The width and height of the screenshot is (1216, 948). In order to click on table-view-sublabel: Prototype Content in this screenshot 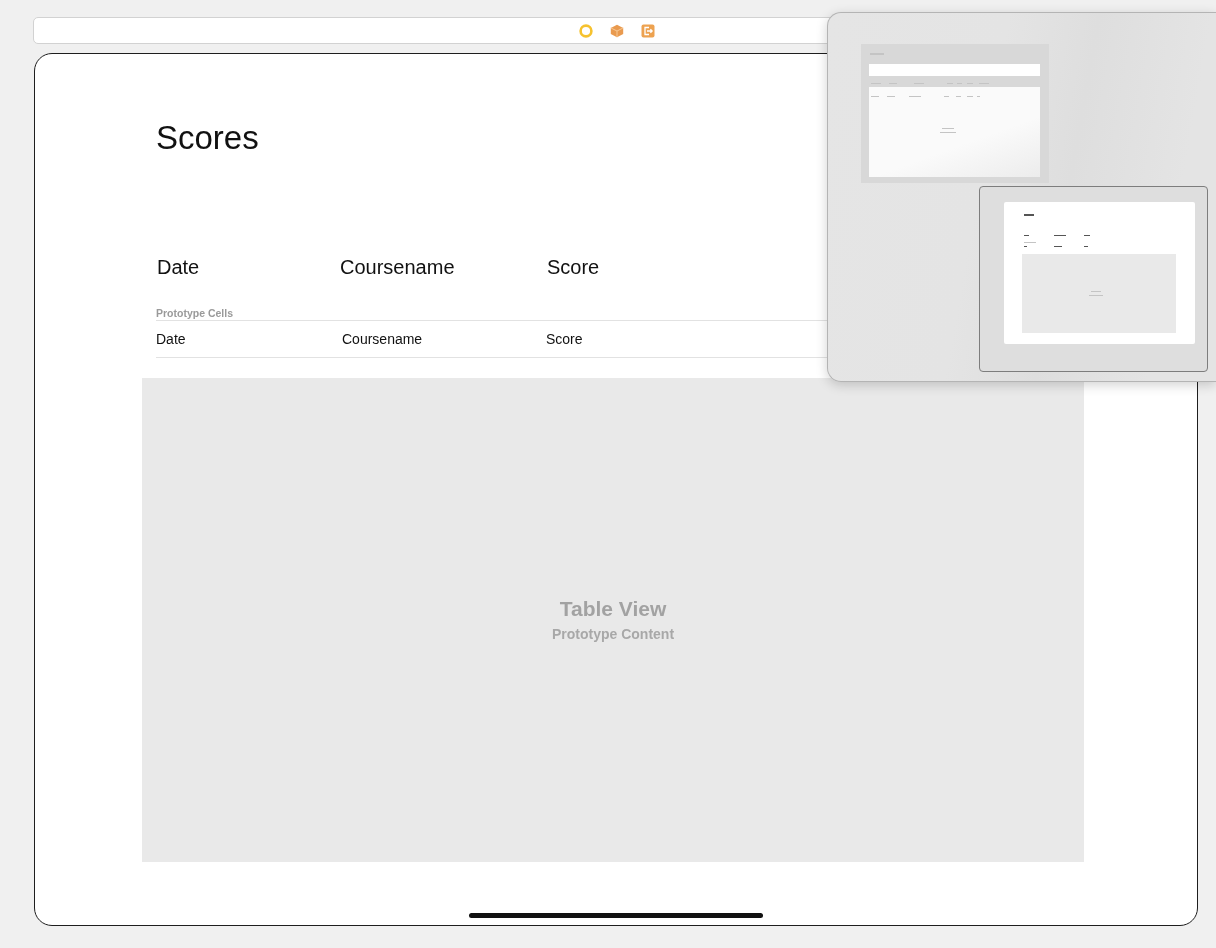, I will do `click(613, 634)`.